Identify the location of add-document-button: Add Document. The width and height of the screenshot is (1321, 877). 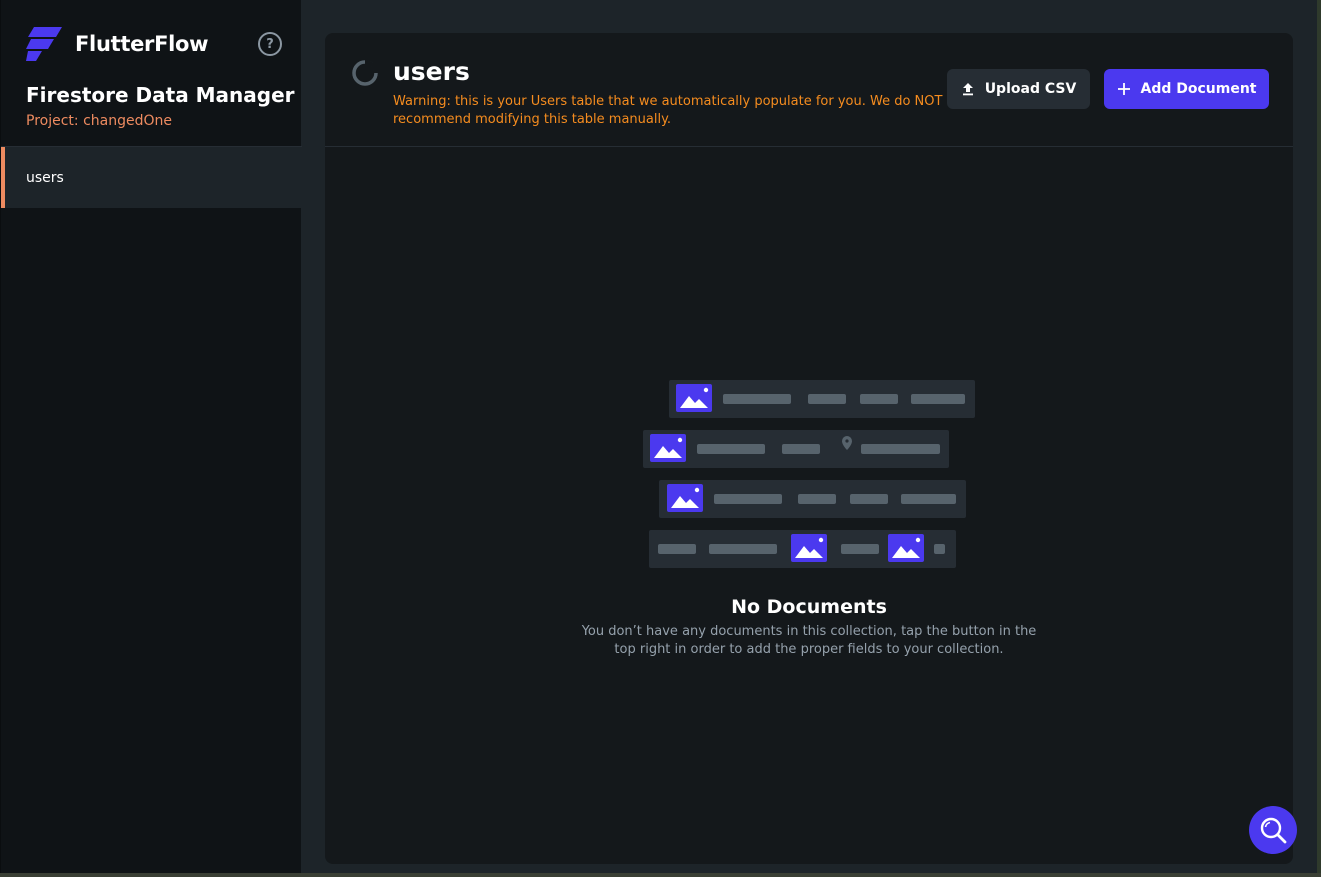
(1186, 89).